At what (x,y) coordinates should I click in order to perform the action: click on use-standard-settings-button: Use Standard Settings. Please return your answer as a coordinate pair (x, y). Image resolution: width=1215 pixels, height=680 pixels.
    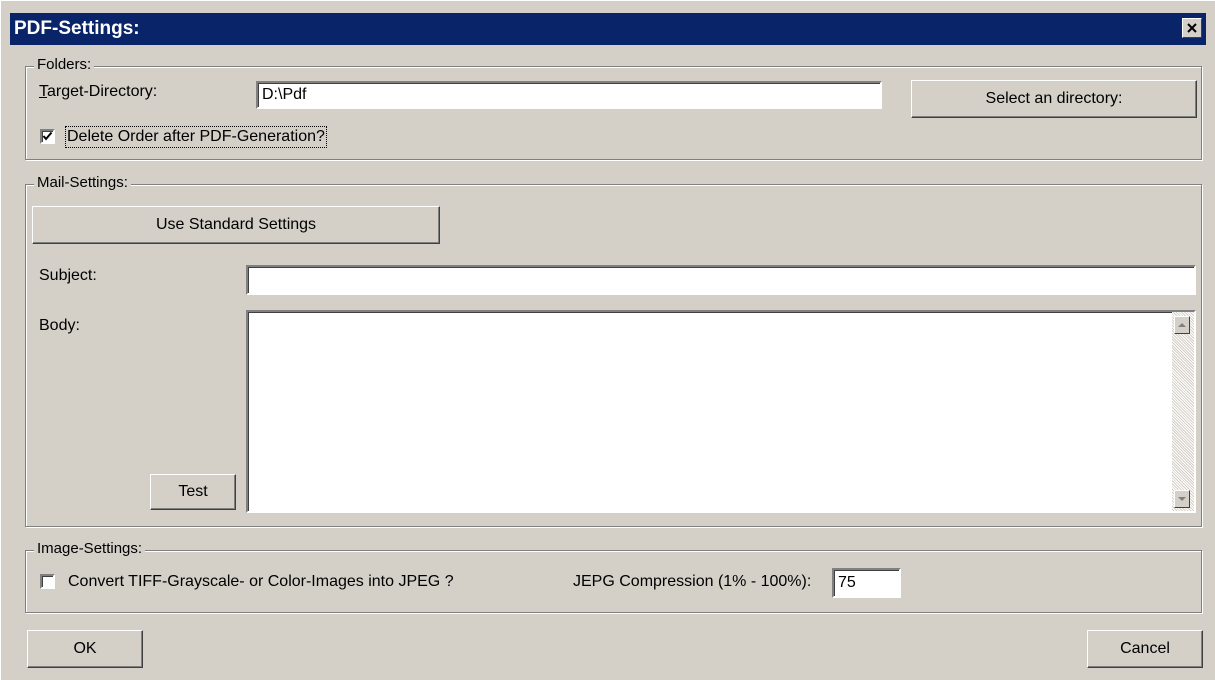
    Looking at the image, I should click on (236, 225).